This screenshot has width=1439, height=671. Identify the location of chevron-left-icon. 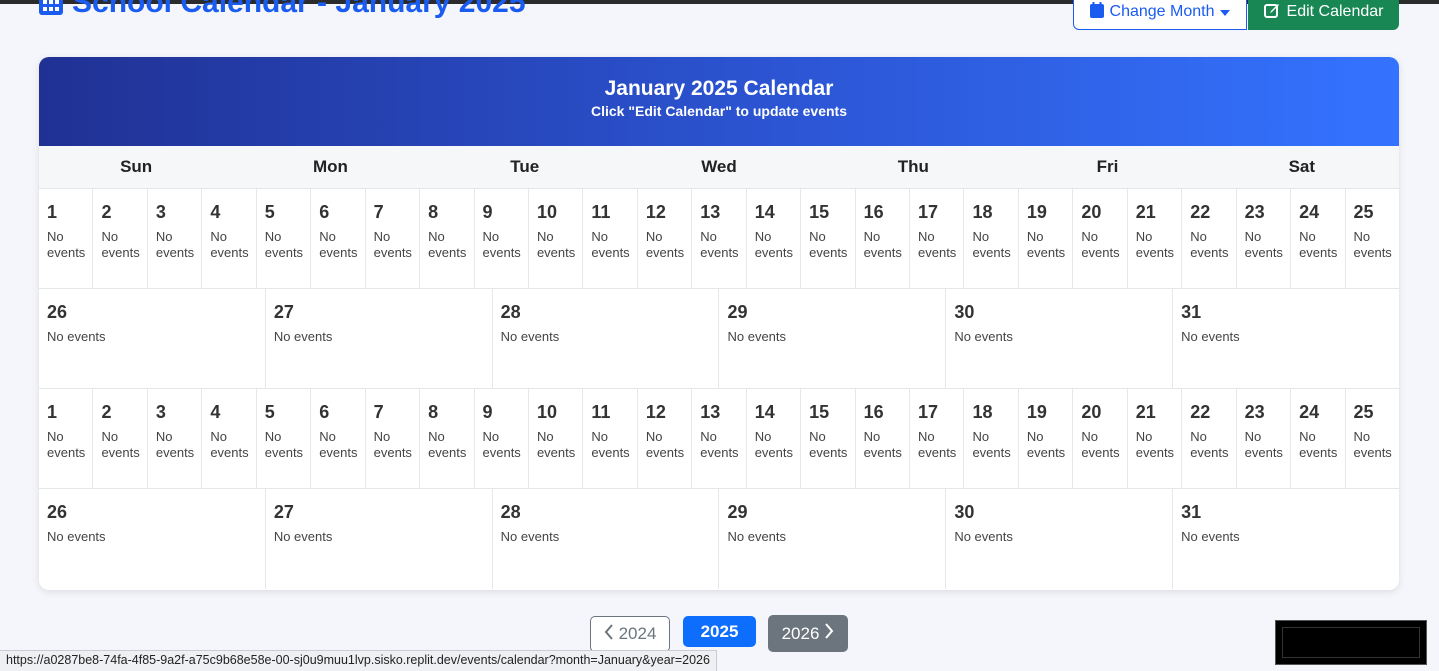
(609, 634).